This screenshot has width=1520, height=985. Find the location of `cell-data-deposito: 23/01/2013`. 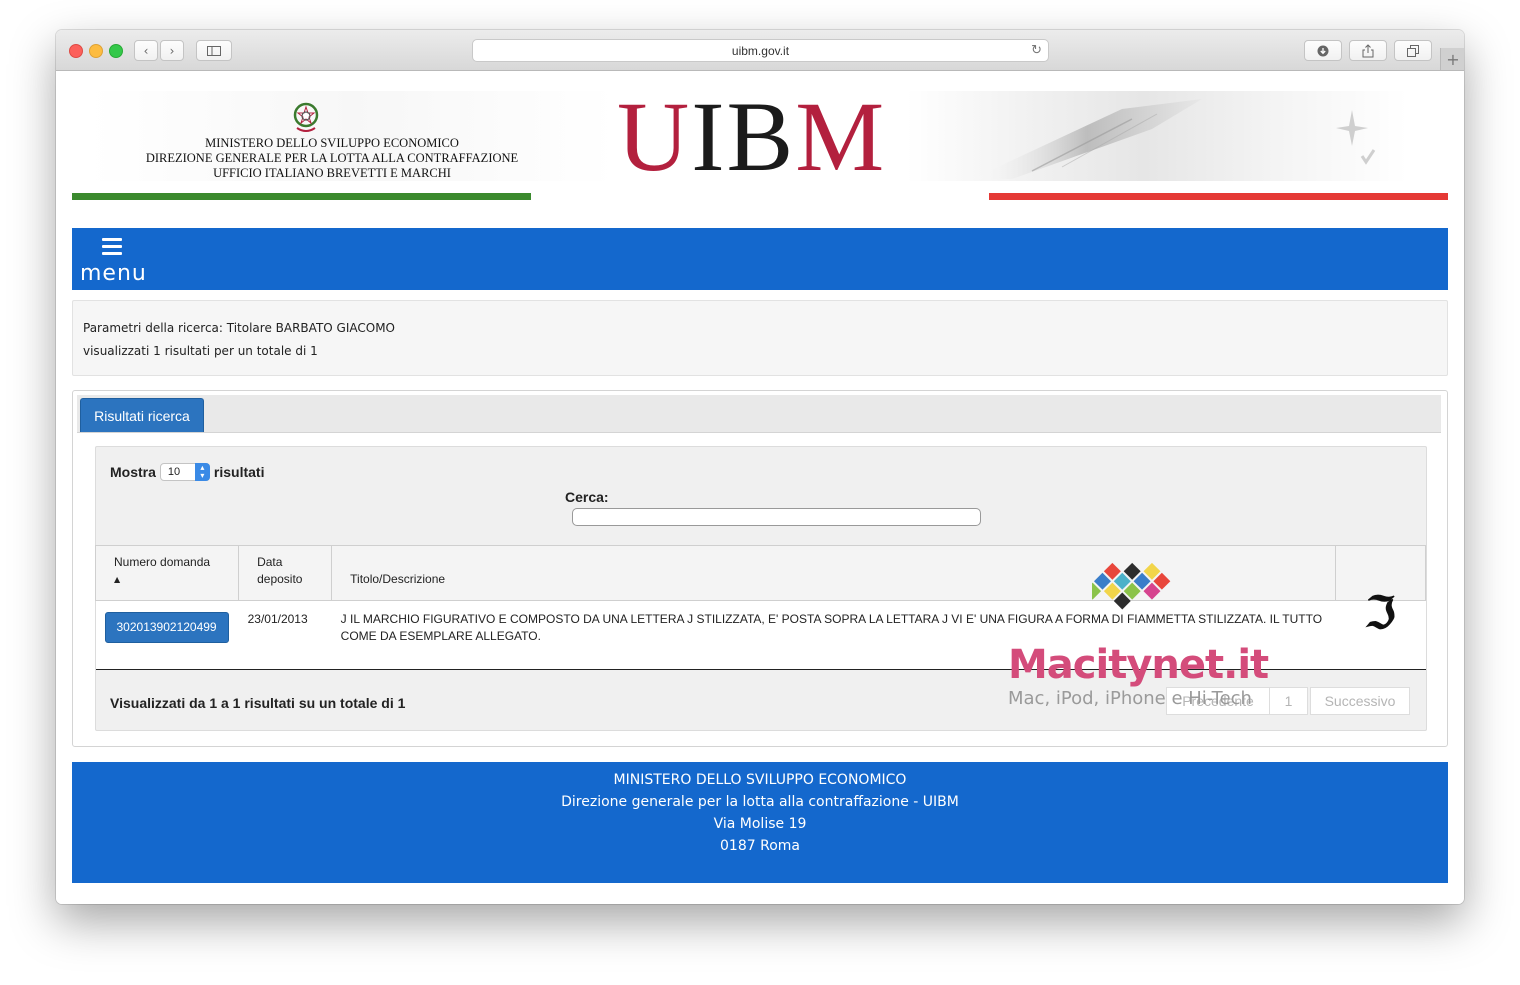

cell-data-deposito: 23/01/2013 is located at coordinates (285, 635).